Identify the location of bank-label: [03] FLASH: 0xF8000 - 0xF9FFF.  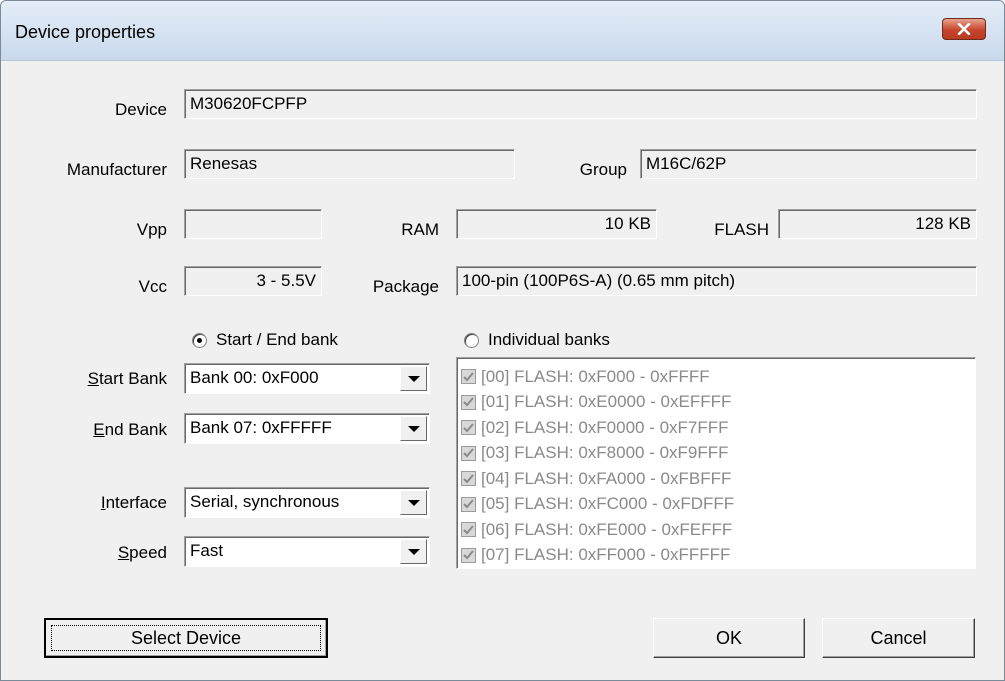
(605, 453).